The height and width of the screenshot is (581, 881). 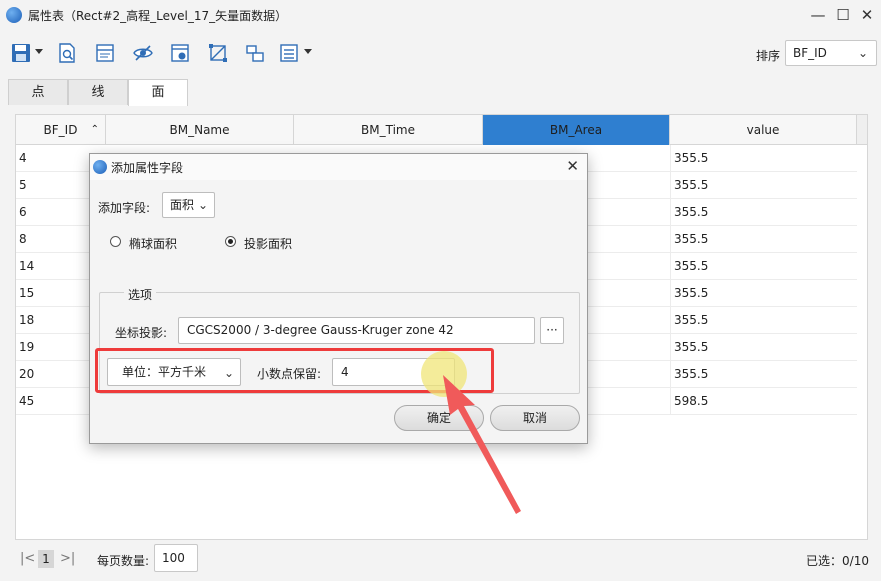 I want to click on per-page-input: 100, so click(x=176, y=558).